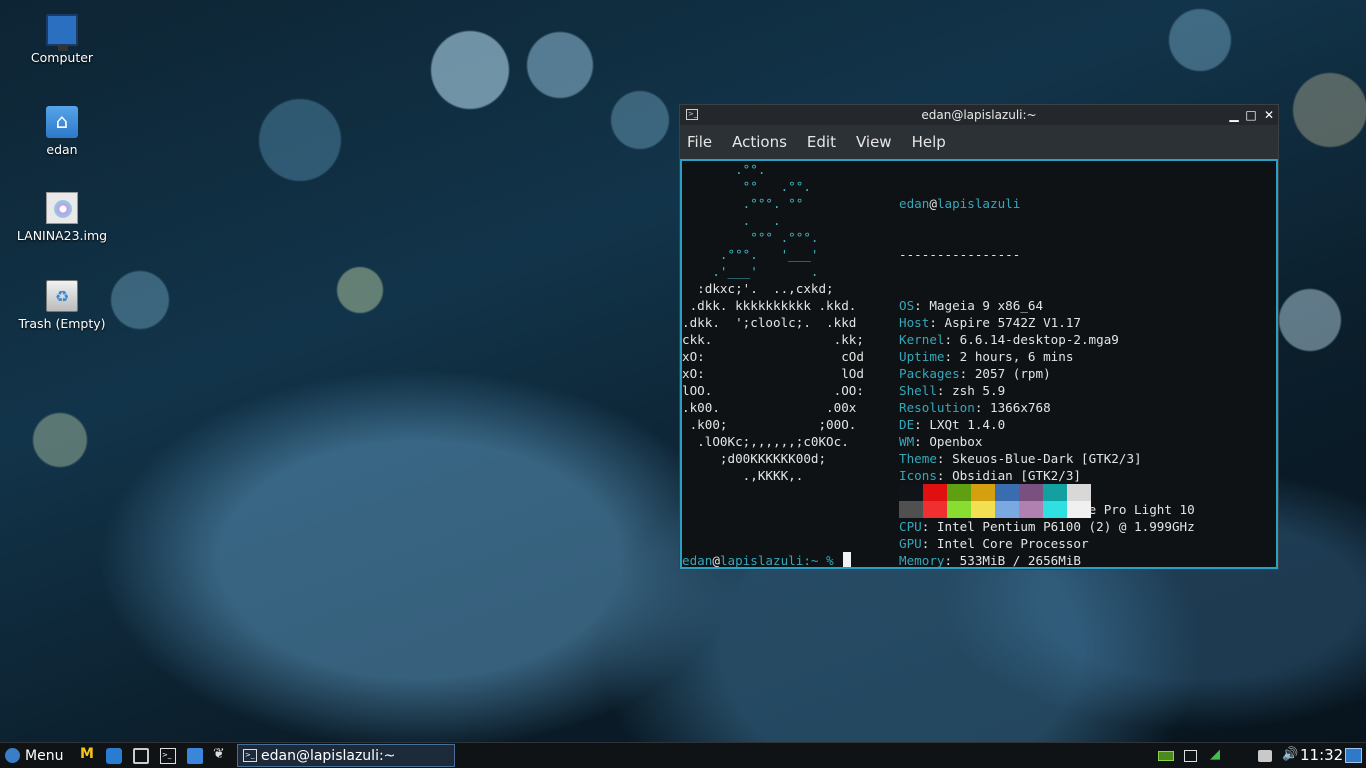  I want to click on computer-icon, so click(62, 32).